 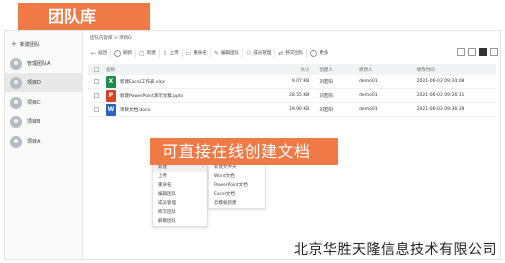 I want to click on member-label: 成员管理, so click(x=262, y=53).